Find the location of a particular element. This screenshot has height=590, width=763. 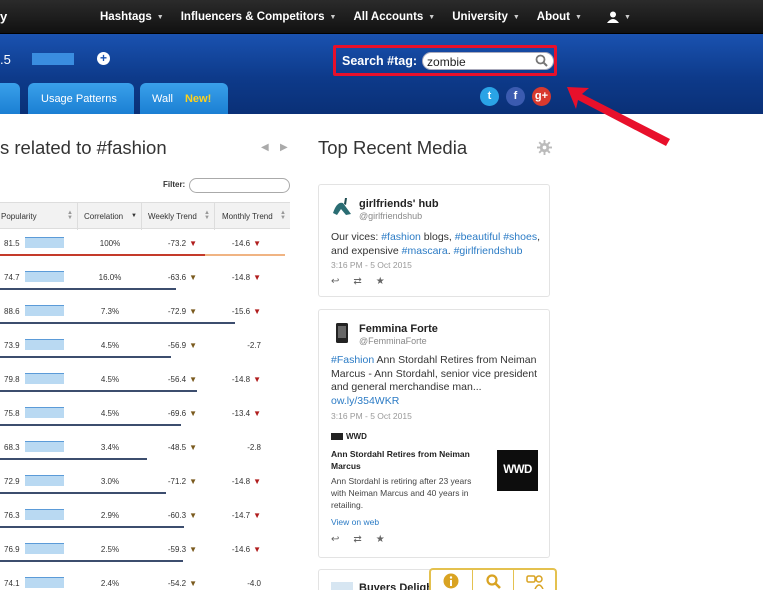

weekly-trend-value: -73.2 is located at coordinates (177, 243).